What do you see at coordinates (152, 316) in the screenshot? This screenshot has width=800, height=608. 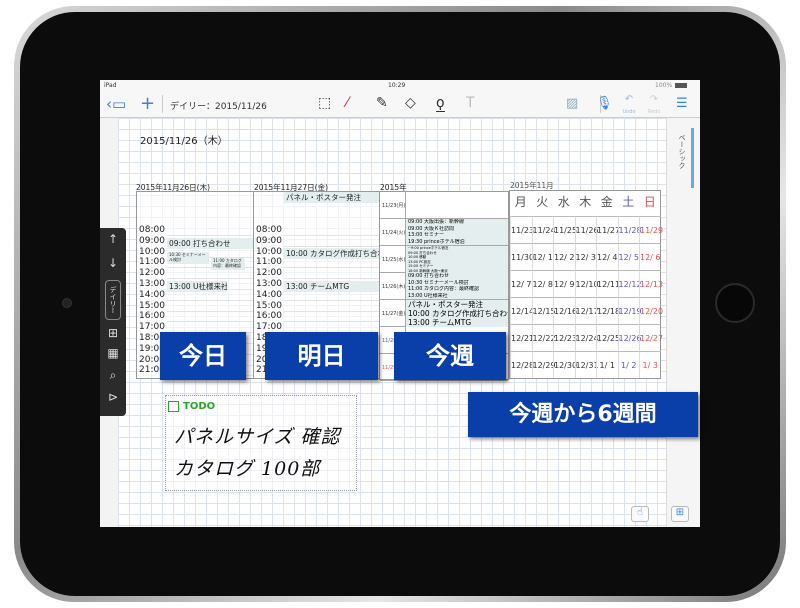 I see `time-slot-label: 16:00` at bounding box center [152, 316].